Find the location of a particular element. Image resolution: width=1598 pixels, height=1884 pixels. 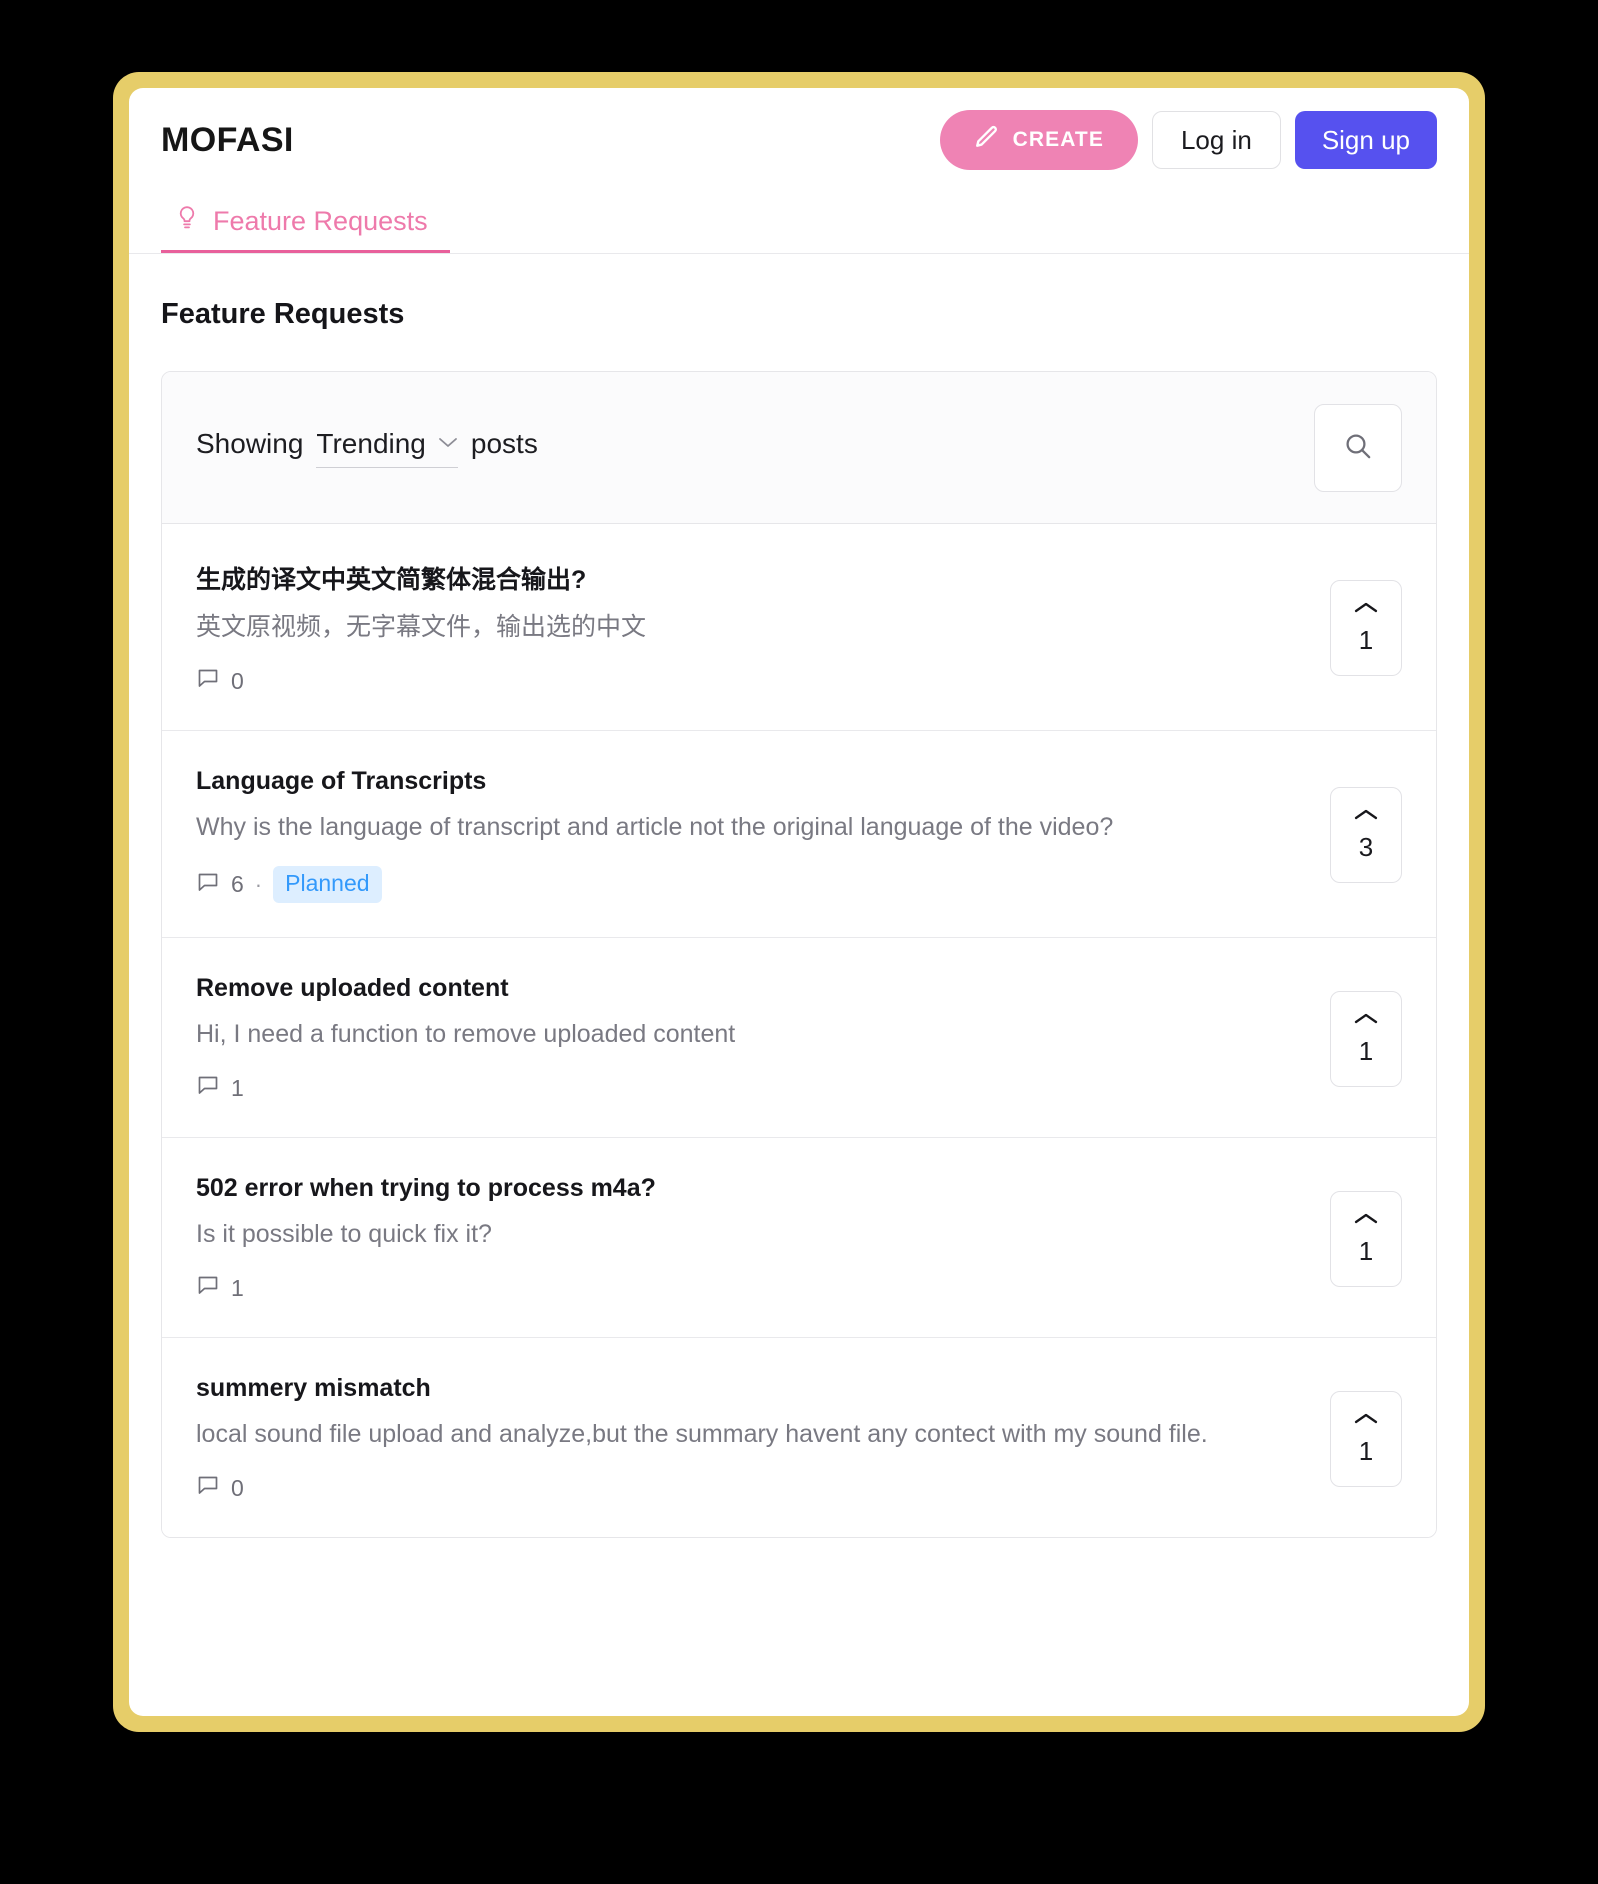

post-description: 英文原视频，无字幕文件，输出选的中文 is located at coordinates (421, 627).